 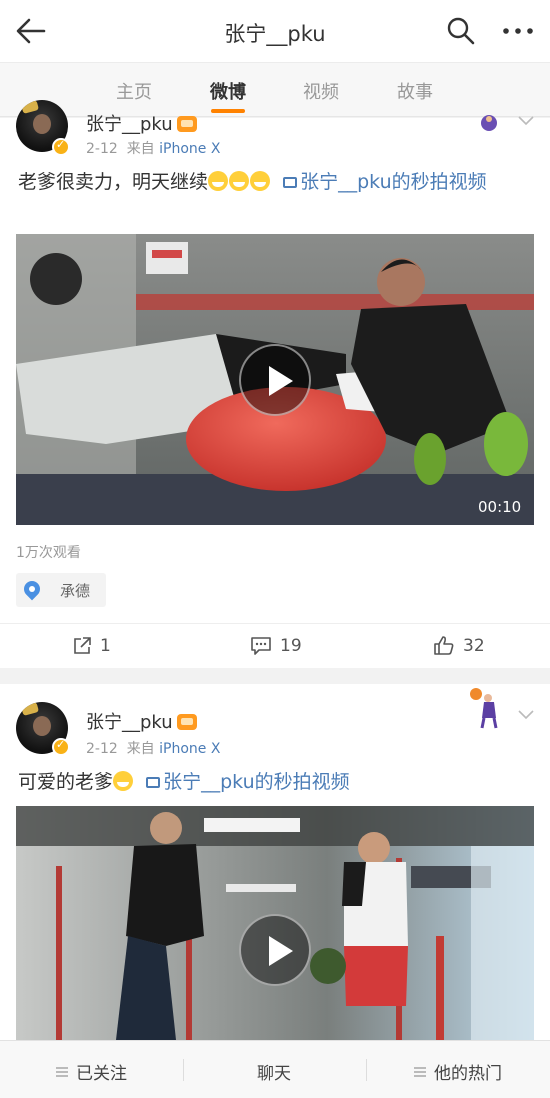 I want to click on tab-story: 故事, so click(x=415, y=91).